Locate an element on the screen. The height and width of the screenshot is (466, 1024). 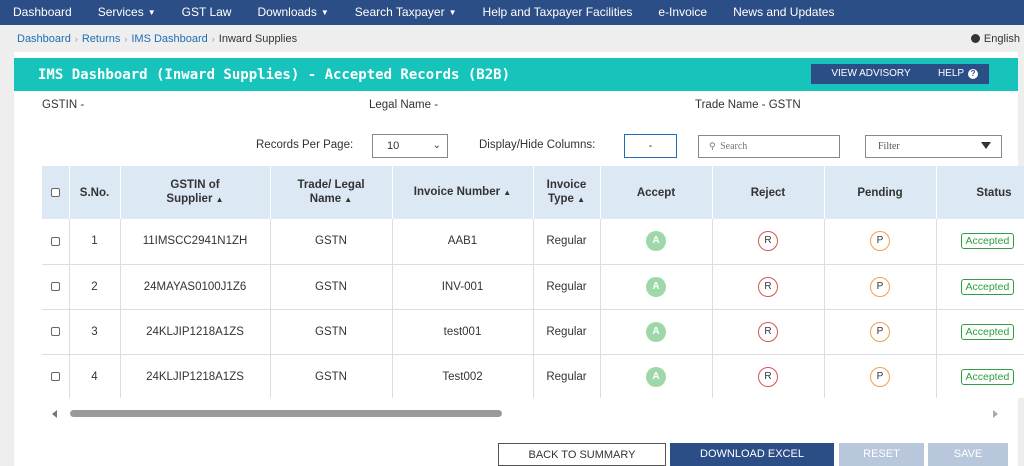
chevron-down-icon: ⌄ is located at coordinates (436, 145).